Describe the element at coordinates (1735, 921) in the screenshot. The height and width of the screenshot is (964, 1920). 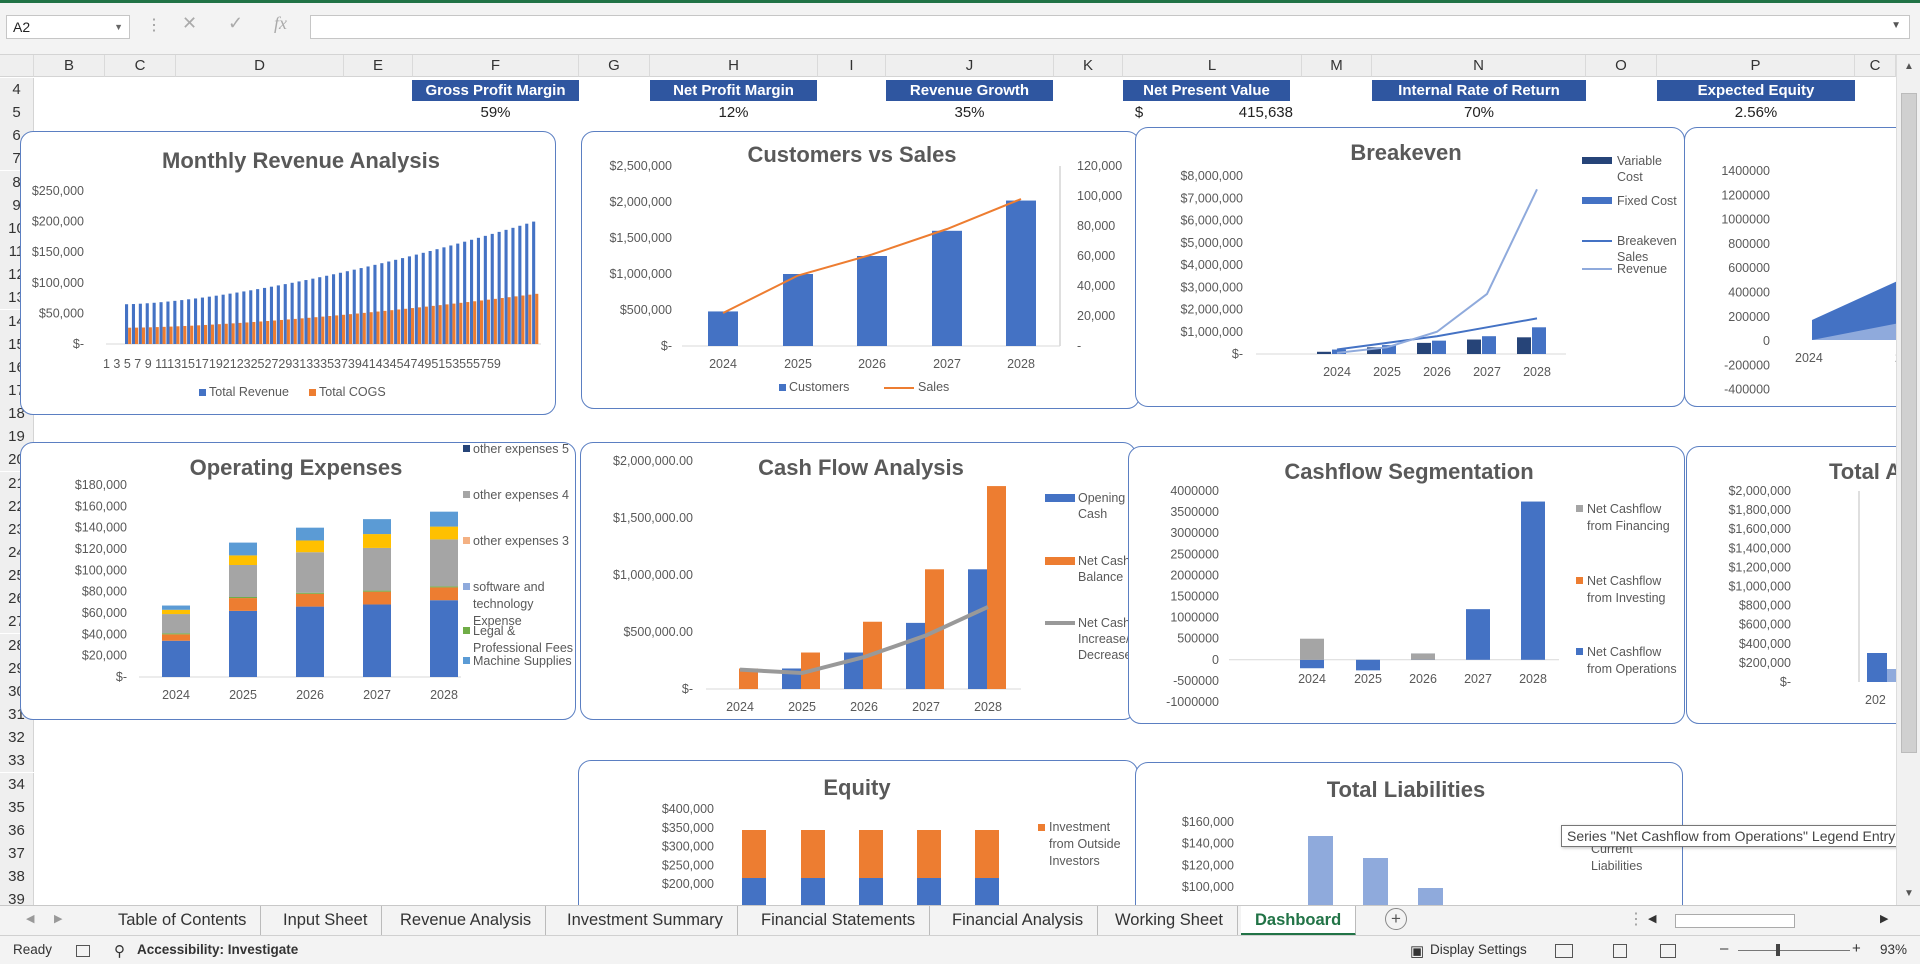
I see `horizontal-scroll-thumb` at that location.